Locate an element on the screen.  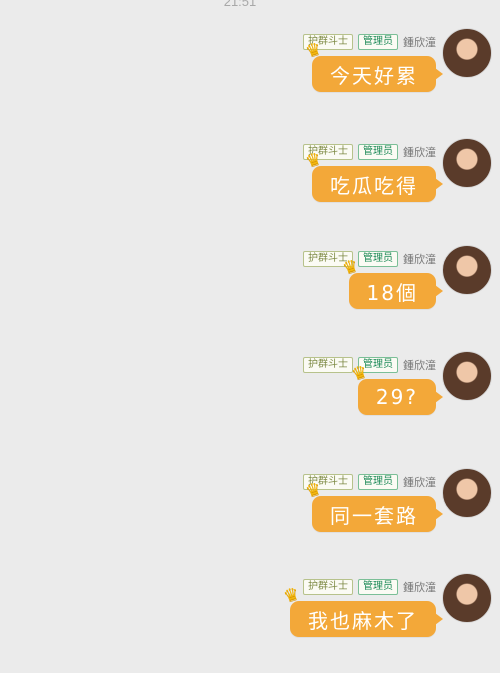
message-row: 护群斗士 管理员 鍾欣潼 ♛ 吃瓜吃得 is located at coordinates (284, 188).